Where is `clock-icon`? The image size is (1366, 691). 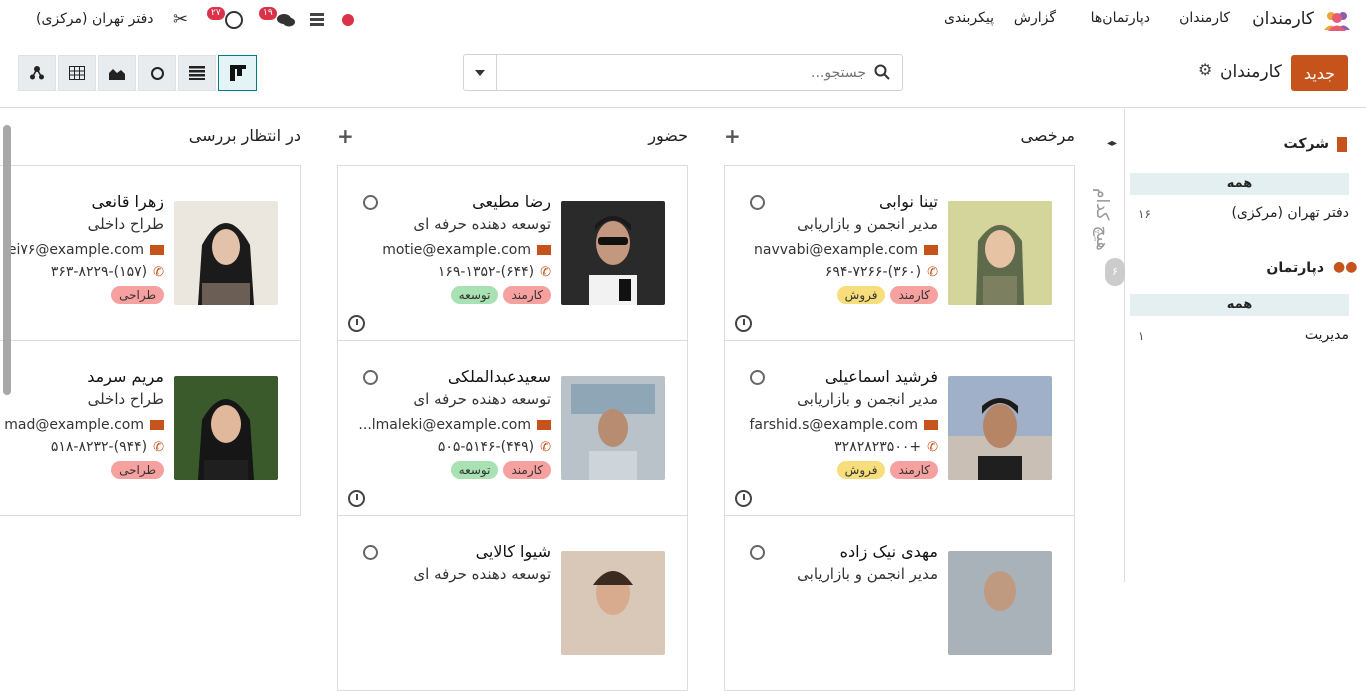 clock-icon is located at coordinates (157, 73).